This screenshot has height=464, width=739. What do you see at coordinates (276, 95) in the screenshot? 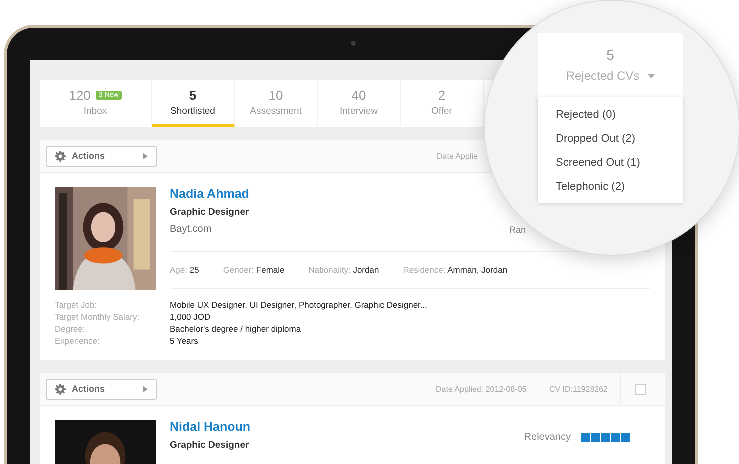
I see `tab-count: 10` at bounding box center [276, 95].